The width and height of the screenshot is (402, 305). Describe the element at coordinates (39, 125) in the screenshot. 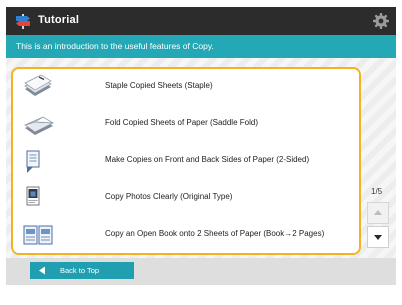

I see `saddle-fold-icon` at that location.